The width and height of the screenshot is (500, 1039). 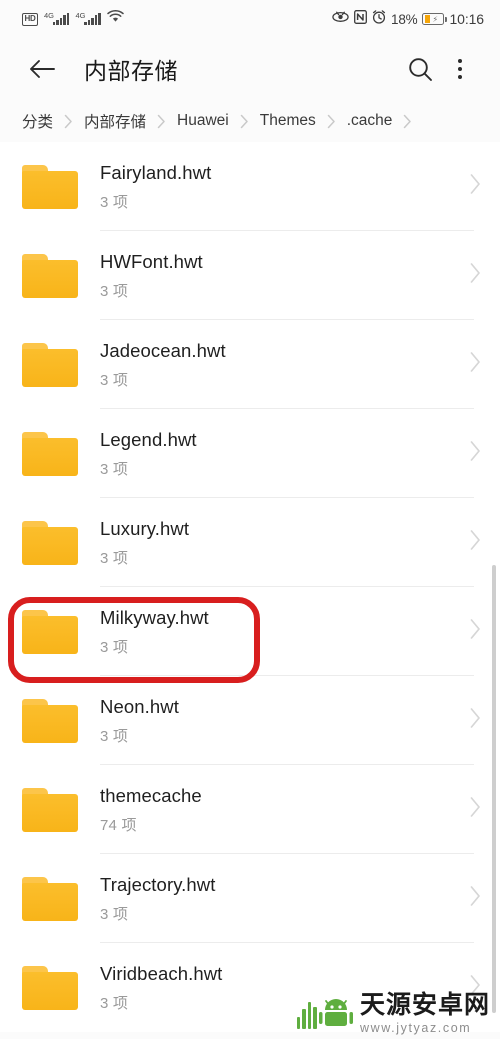 I want to click on watermark-site-name: 天源安卓网, so click(x=424, y=1005).